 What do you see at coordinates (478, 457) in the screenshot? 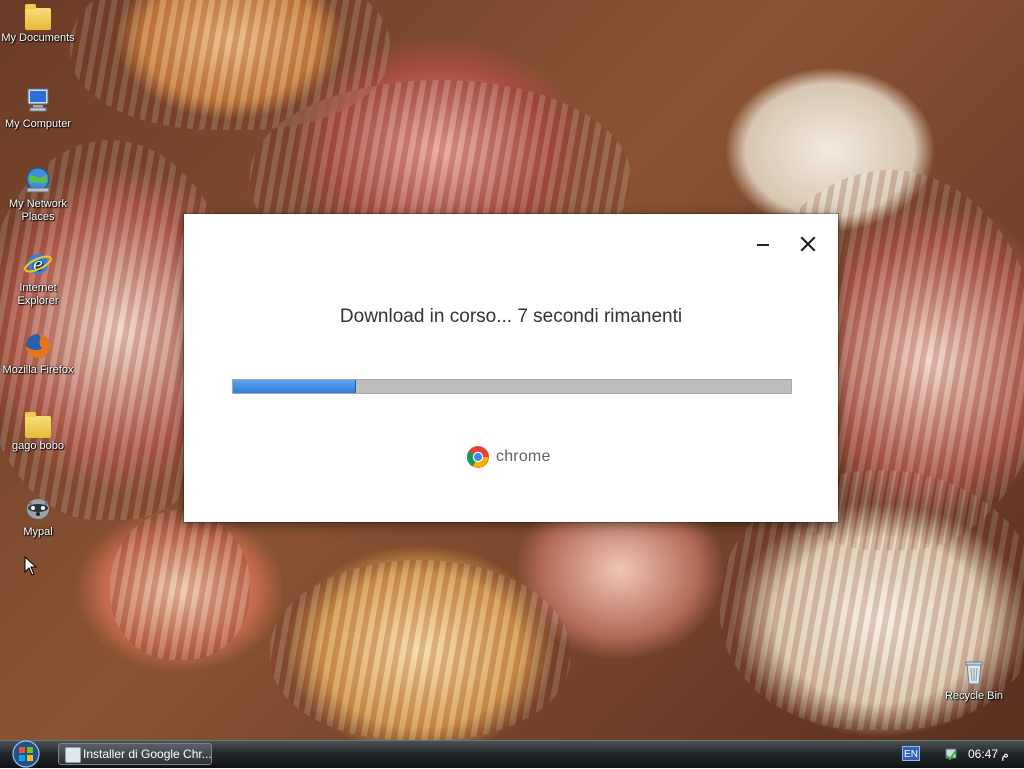
I see `chrome-logo-icon` at bounding box center [478, 457].